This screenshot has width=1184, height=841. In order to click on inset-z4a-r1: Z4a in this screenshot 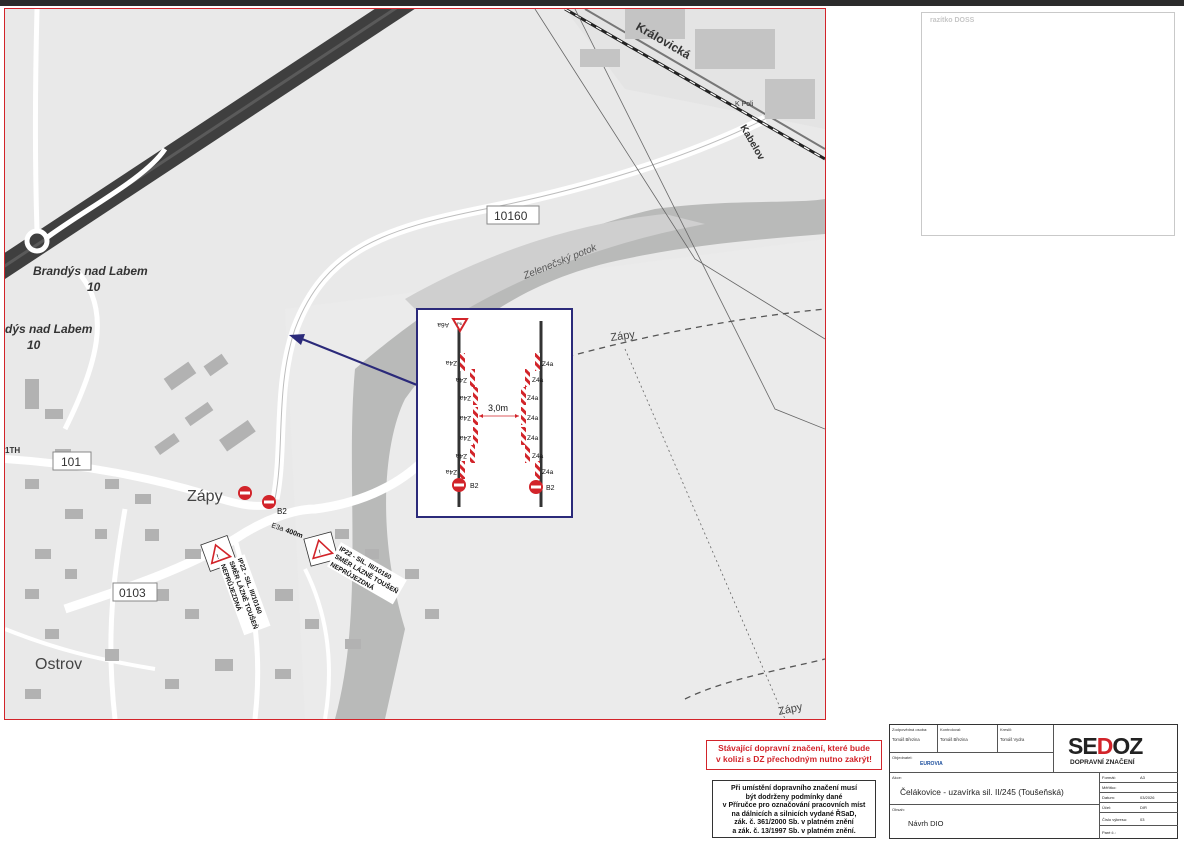, I will do `click(548, 364)`.